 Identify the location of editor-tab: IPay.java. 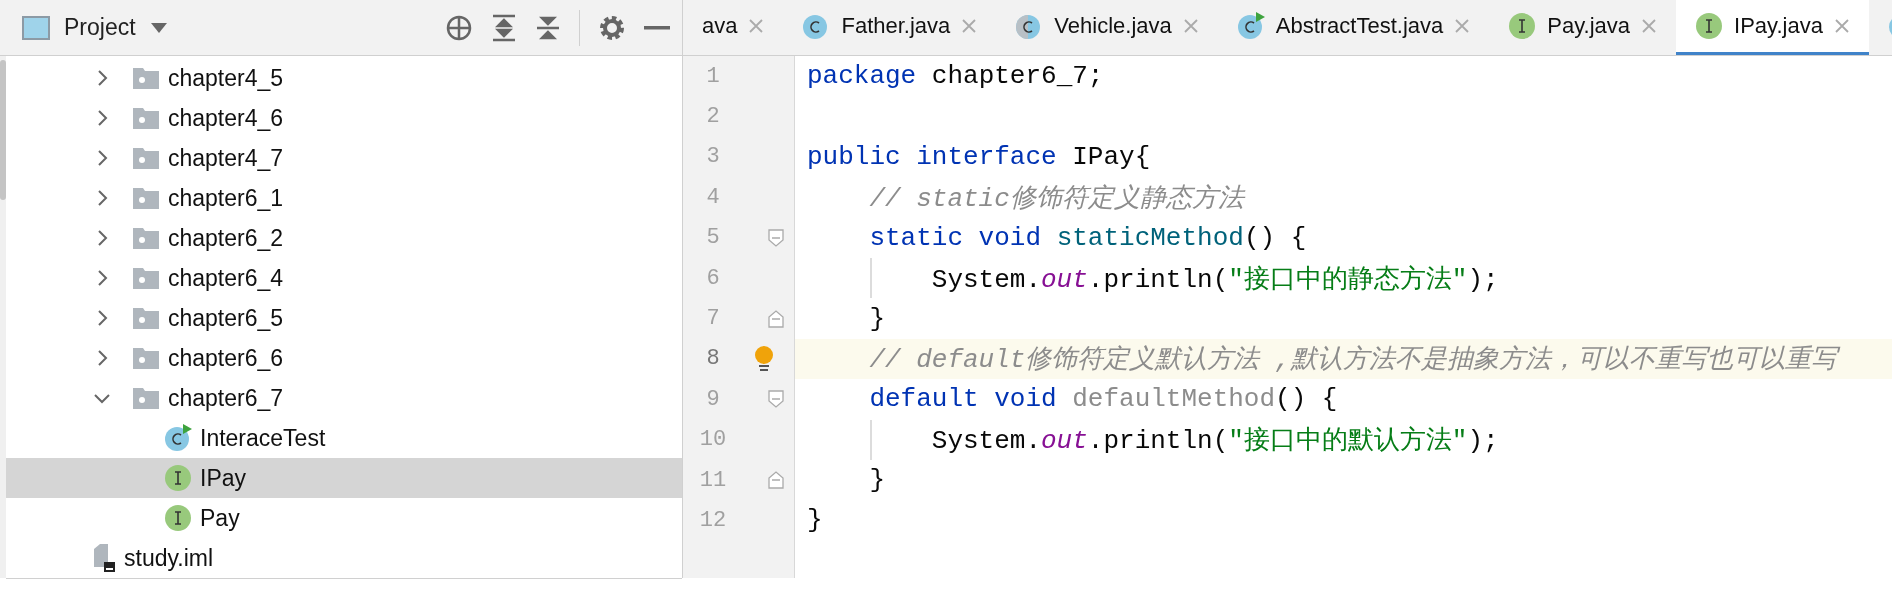
(1772, 27).